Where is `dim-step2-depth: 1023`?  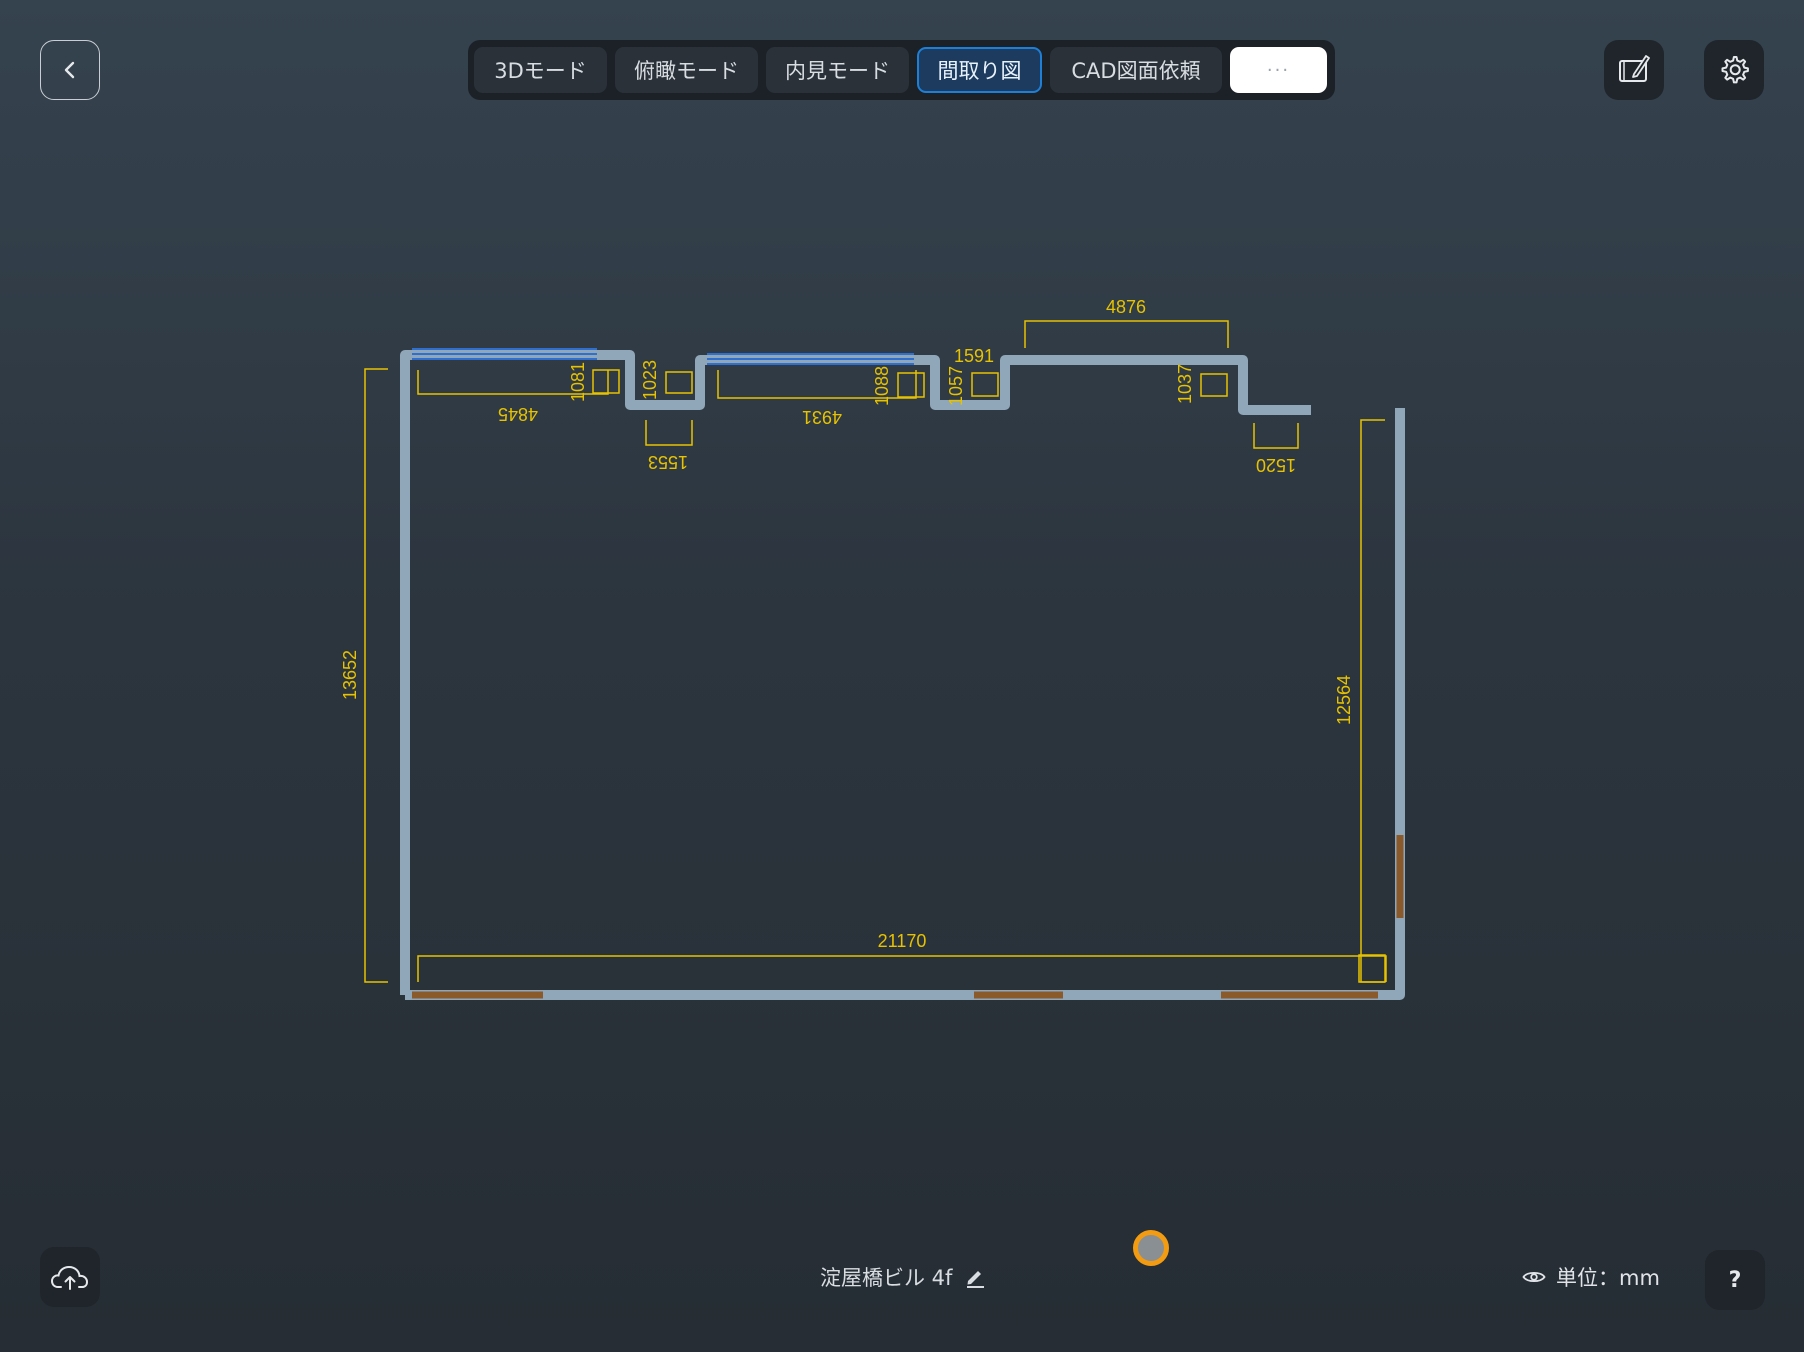 dim-step2-depth: 1023 is located at coordinates (650, 380).